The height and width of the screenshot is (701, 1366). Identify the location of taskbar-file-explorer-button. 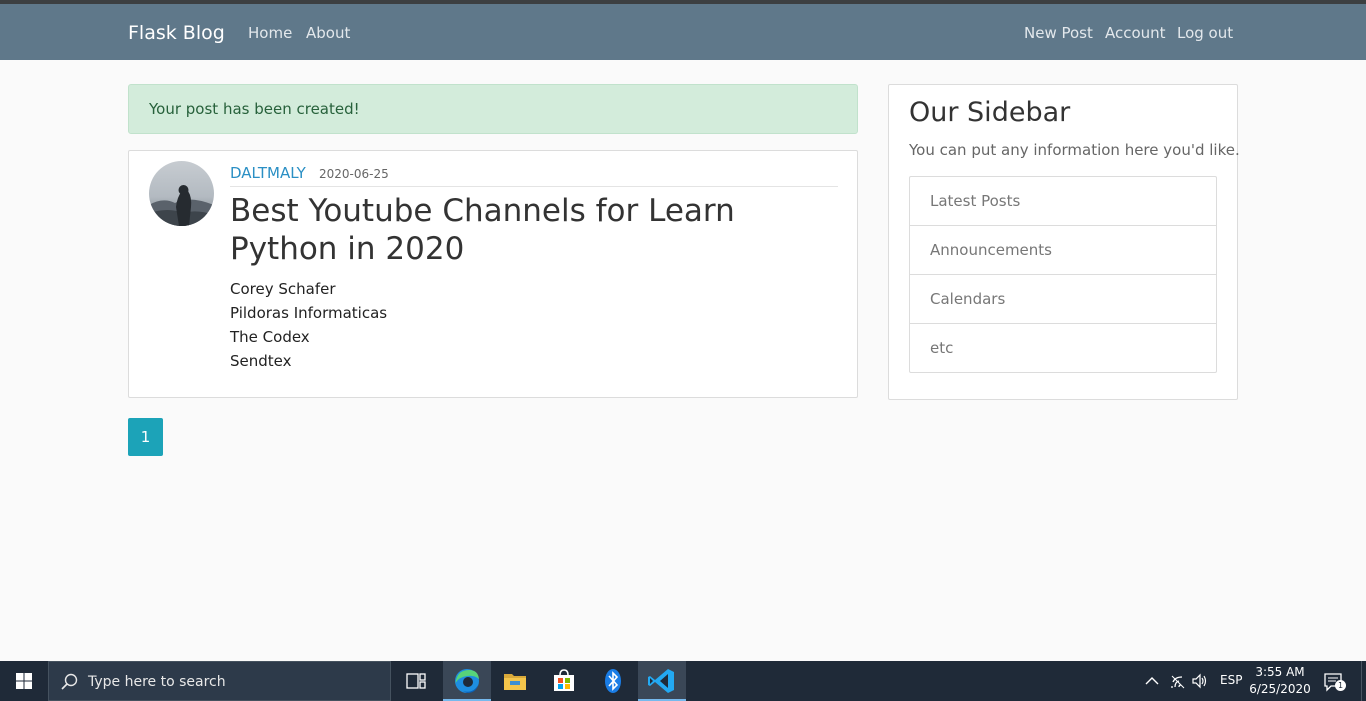
(515, 681).